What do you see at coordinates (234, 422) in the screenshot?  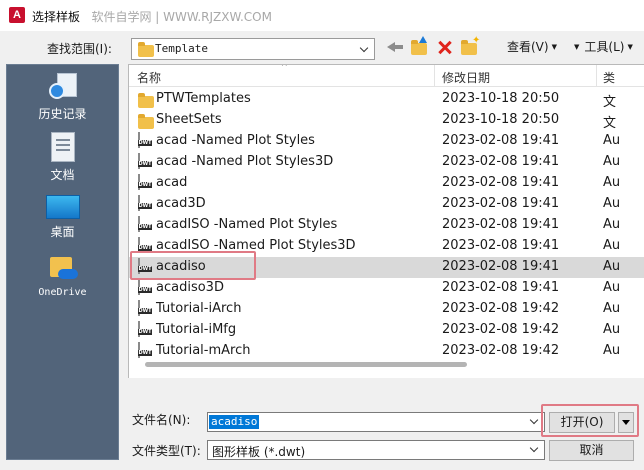 I see `filename-value: acadiso` at bounding box center [234, 422].